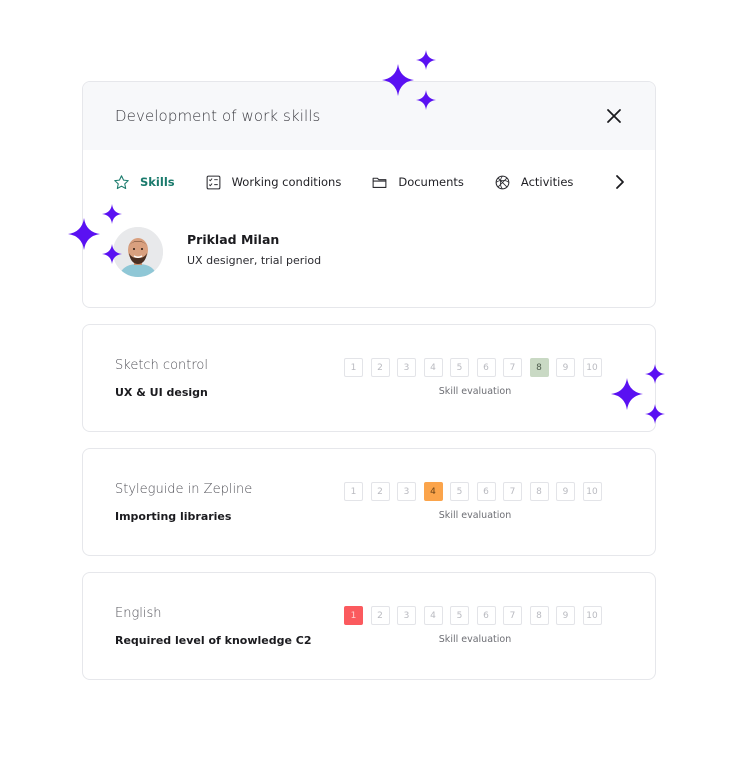 The image size is (739, 763). Describe the element at coordinates (161, 392) in the screenshot. I see `skill-subtitle: UX & UI design` at that location.